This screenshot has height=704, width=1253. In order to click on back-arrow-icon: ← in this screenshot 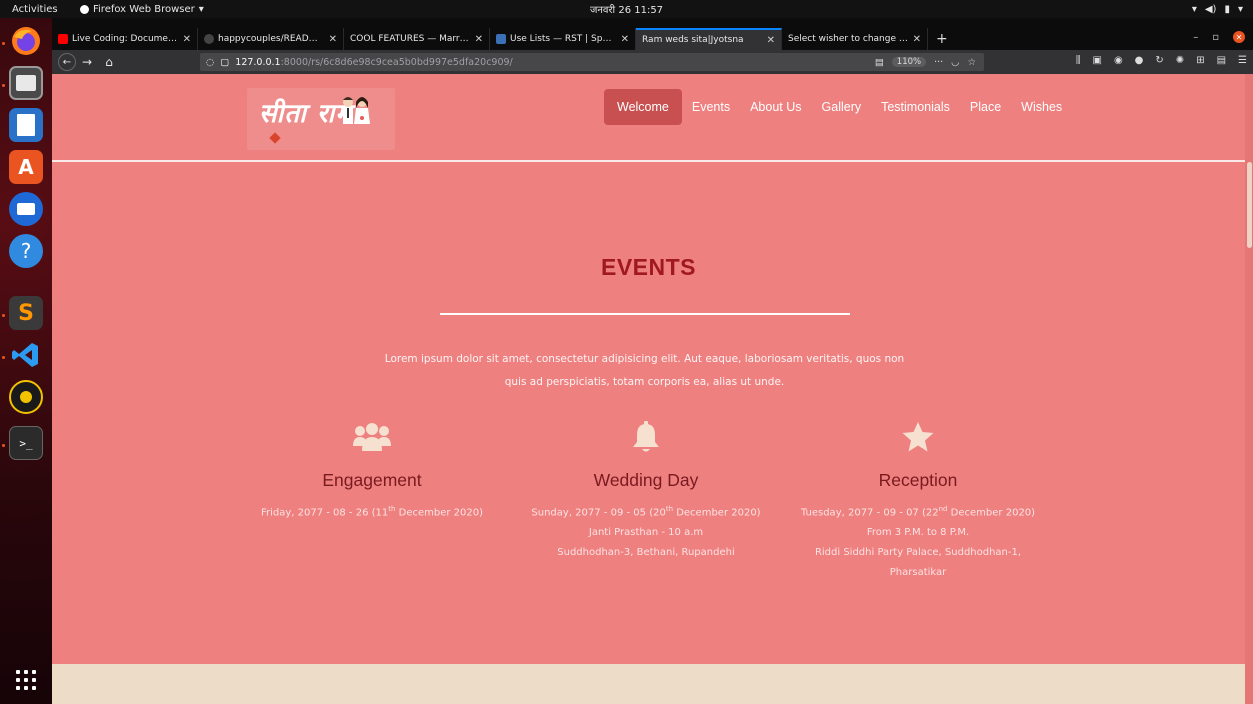, I will do `click(67, 62)`.